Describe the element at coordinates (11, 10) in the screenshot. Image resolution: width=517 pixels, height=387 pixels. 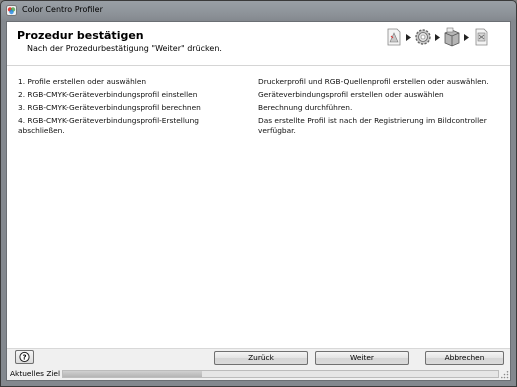
I see `app-icon` at that location.